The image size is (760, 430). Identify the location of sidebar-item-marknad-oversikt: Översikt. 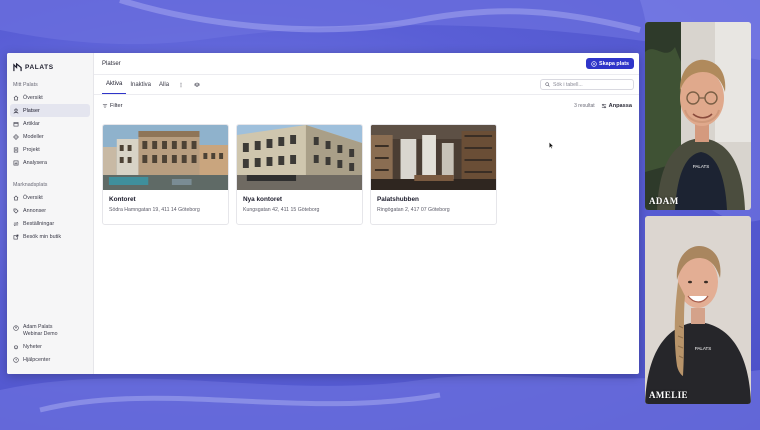
(50, 197).